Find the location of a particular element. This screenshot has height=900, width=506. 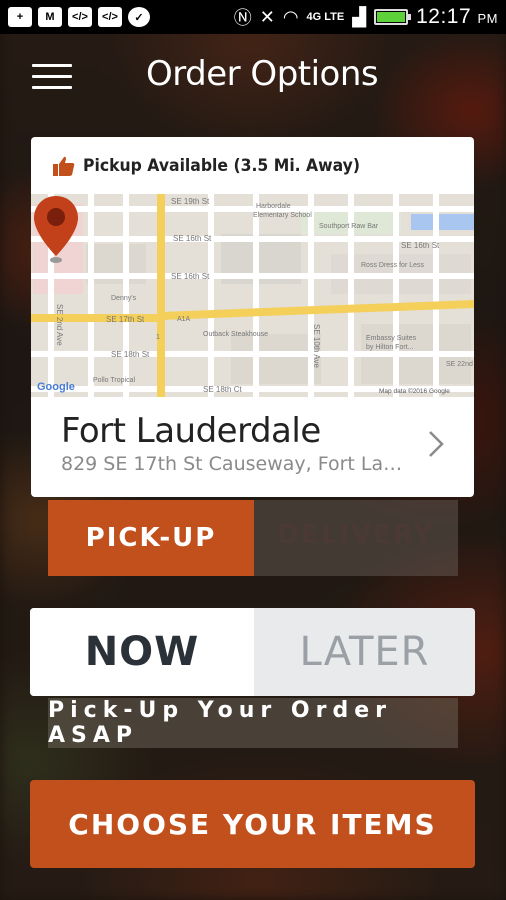

svg-text: Pollo Tropical is located at coordinates (114, 380).